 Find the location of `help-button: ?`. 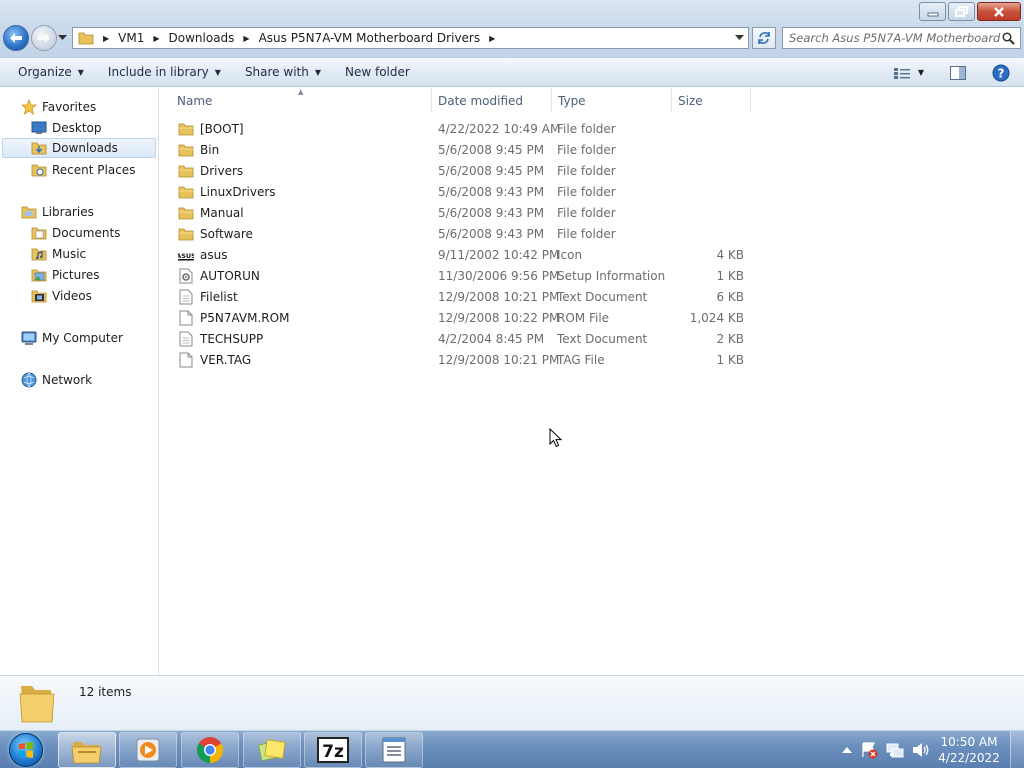

help-button: ? is located at coordinates (1001, 73).